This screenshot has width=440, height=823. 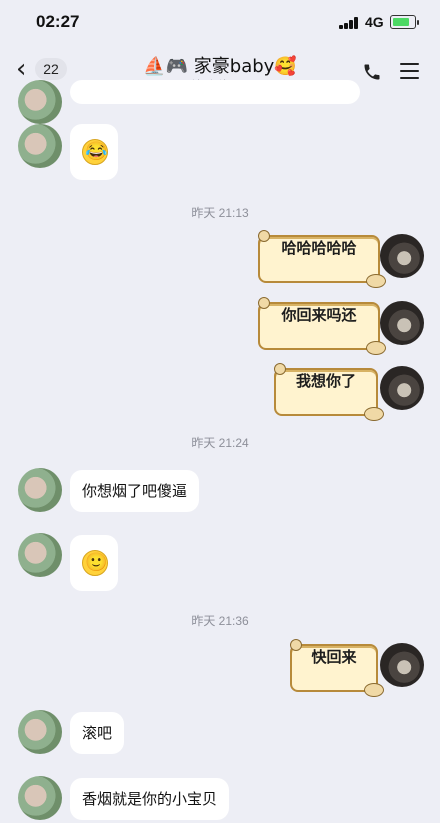 What do you see at coordinates (337, 668) in the screenshot?
I see `sticker-message: 快回来` at bounding box center [337, 668].